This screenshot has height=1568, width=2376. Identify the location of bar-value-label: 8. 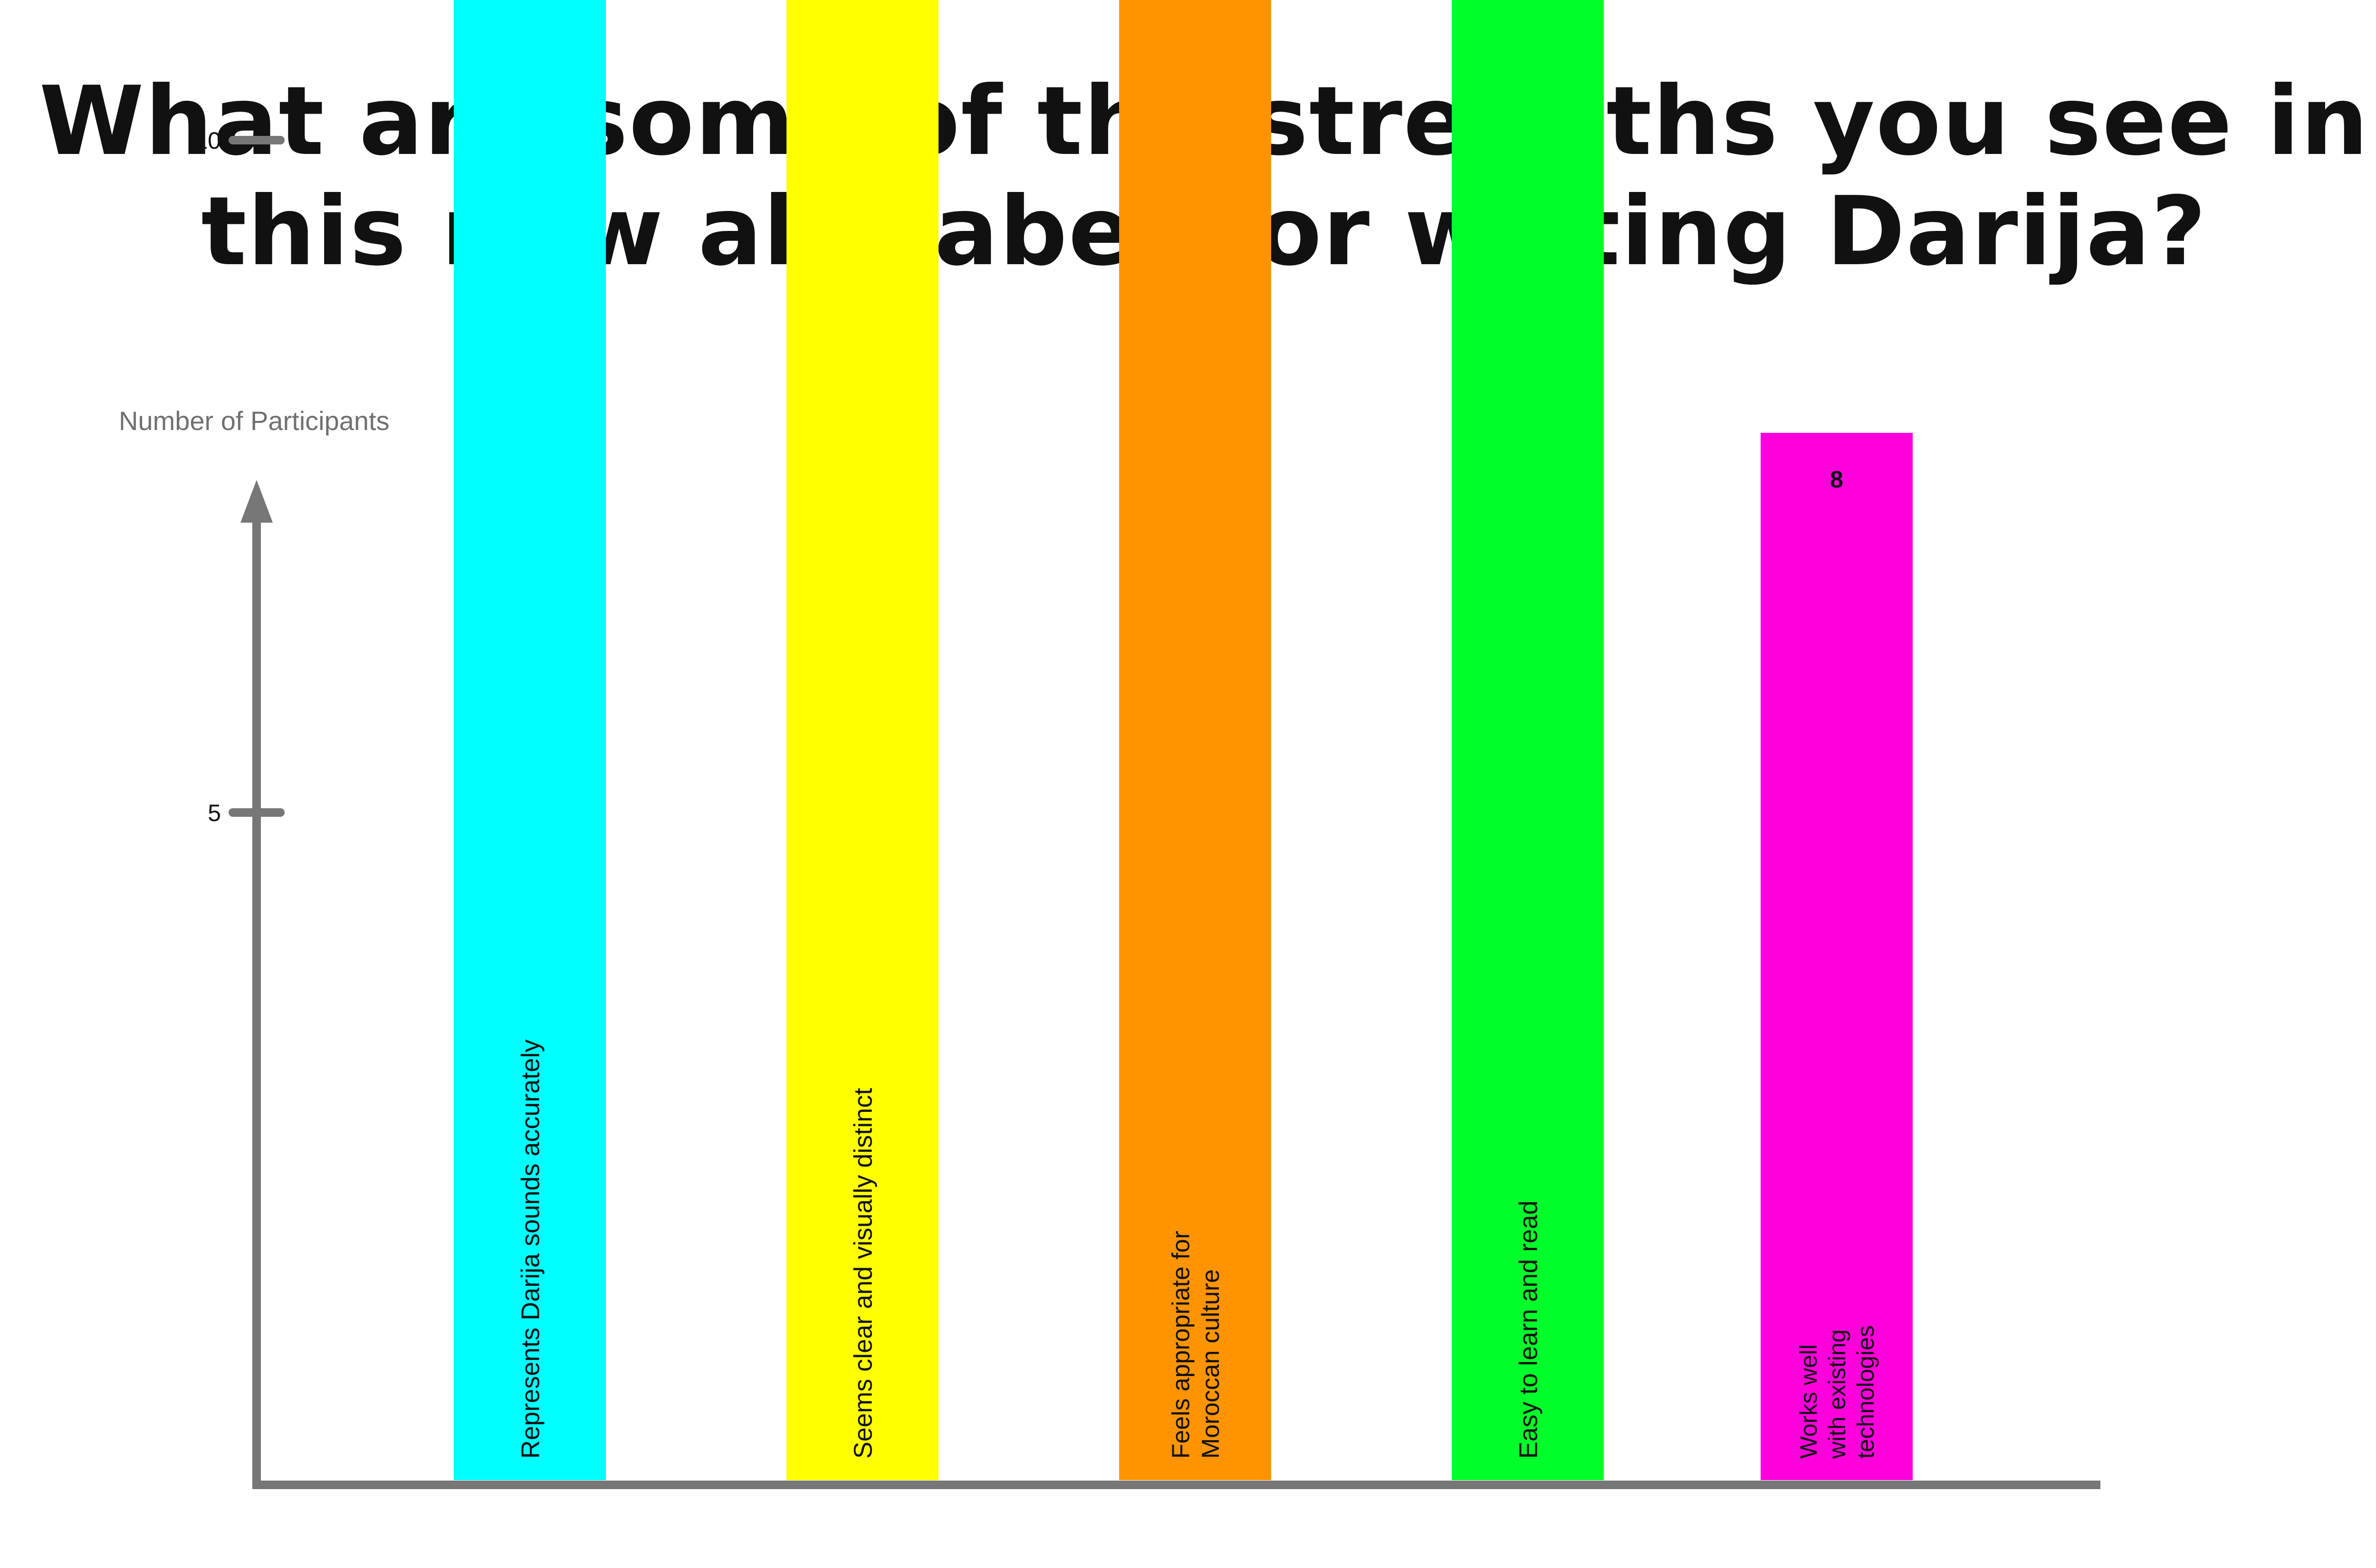
(1836, 480).